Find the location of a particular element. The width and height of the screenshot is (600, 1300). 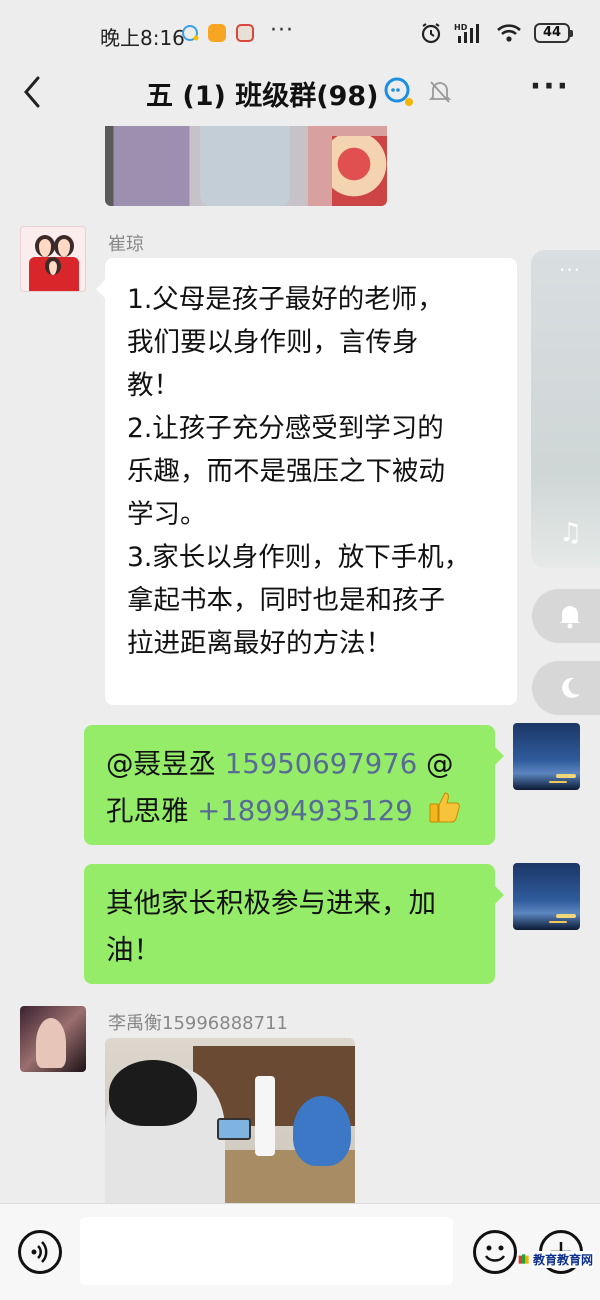

input-bar is located at coordinates (300, 1251).